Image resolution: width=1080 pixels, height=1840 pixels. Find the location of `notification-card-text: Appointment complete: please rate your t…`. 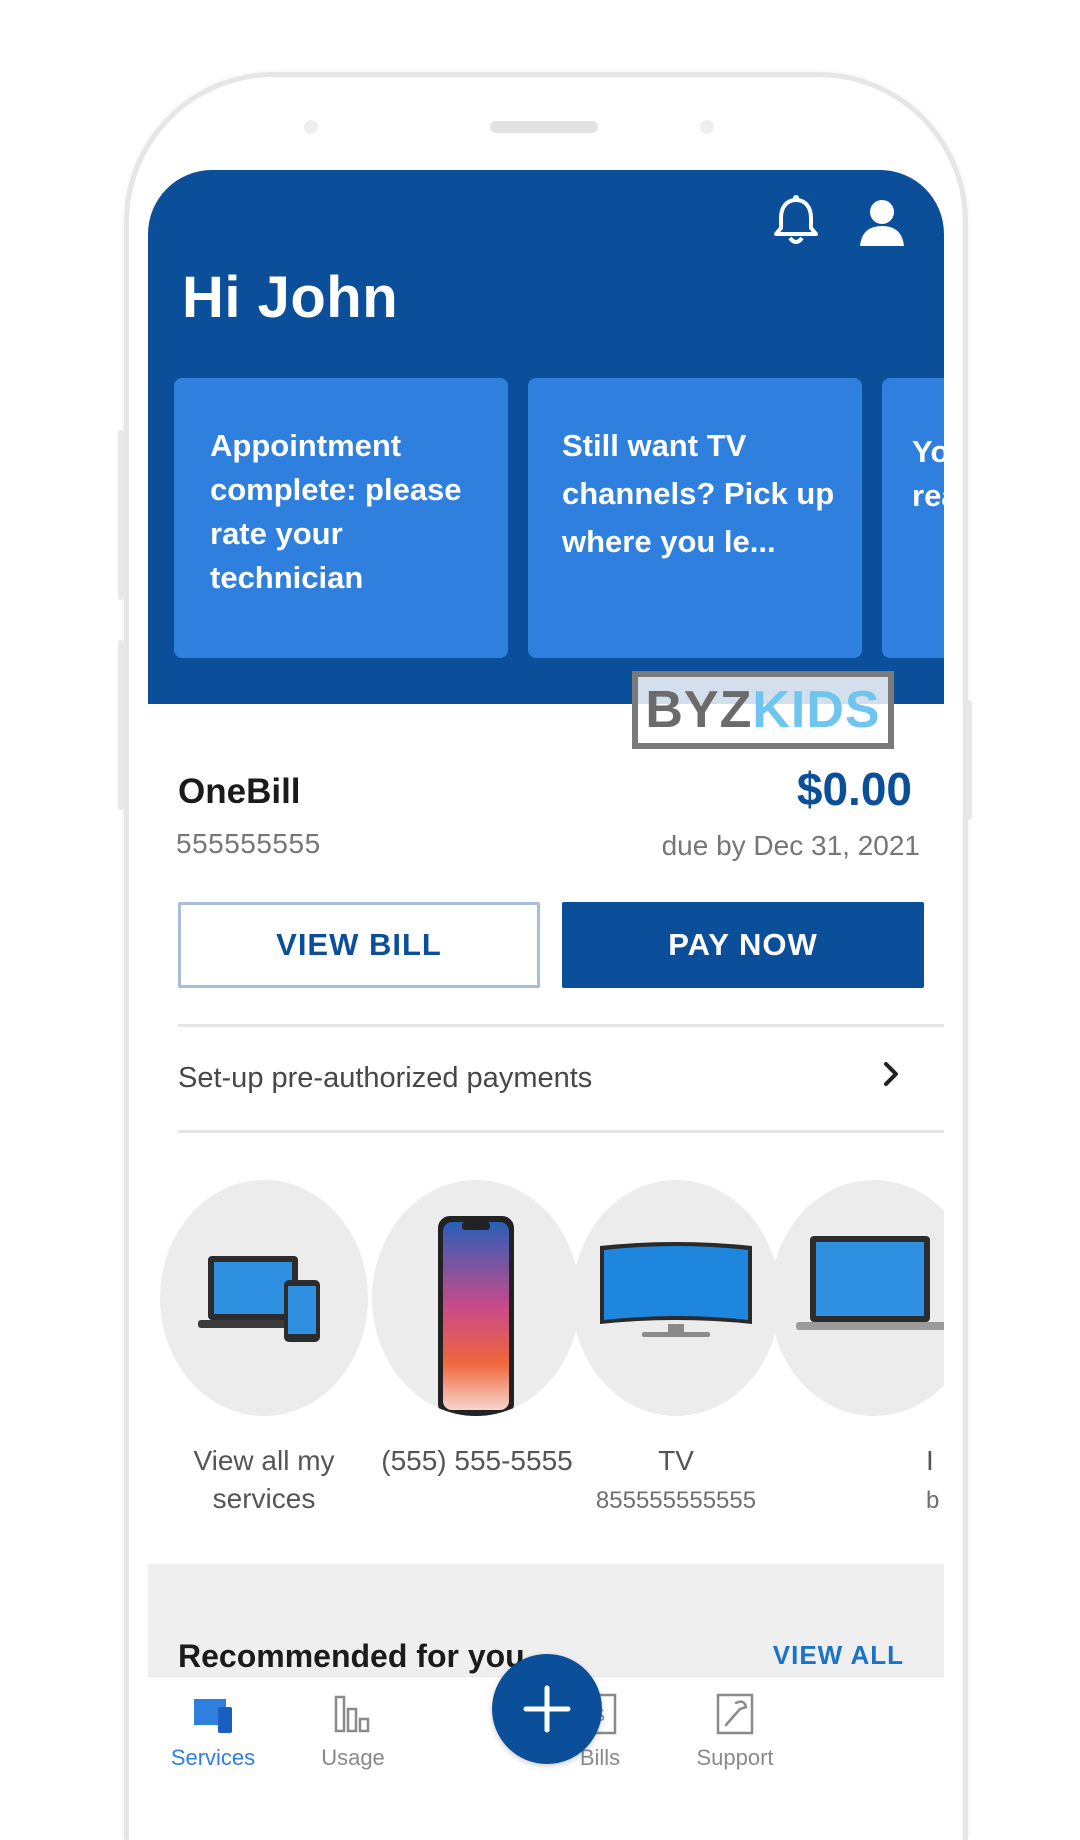

notification-card-text: Appointment complete: please rate your t… is located at coordinates (336, 511).